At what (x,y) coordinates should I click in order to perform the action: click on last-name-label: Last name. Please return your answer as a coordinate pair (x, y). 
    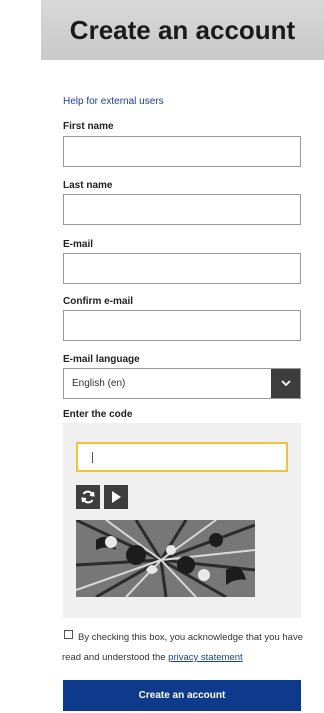
    Looking at the image, I should click on (88, 185).